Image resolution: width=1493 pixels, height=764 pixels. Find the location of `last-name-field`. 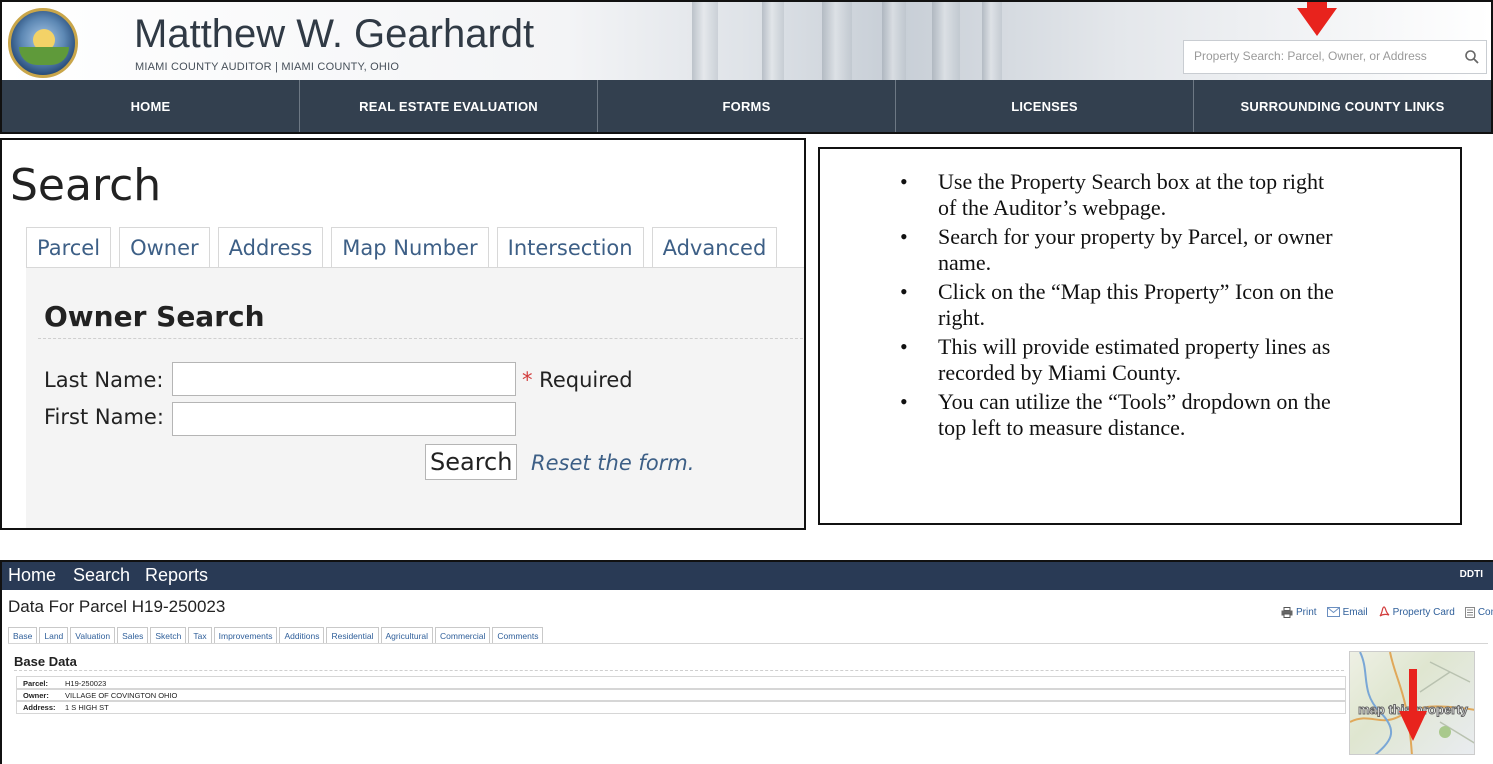

last-name-field is located at coordinates (344, 379).